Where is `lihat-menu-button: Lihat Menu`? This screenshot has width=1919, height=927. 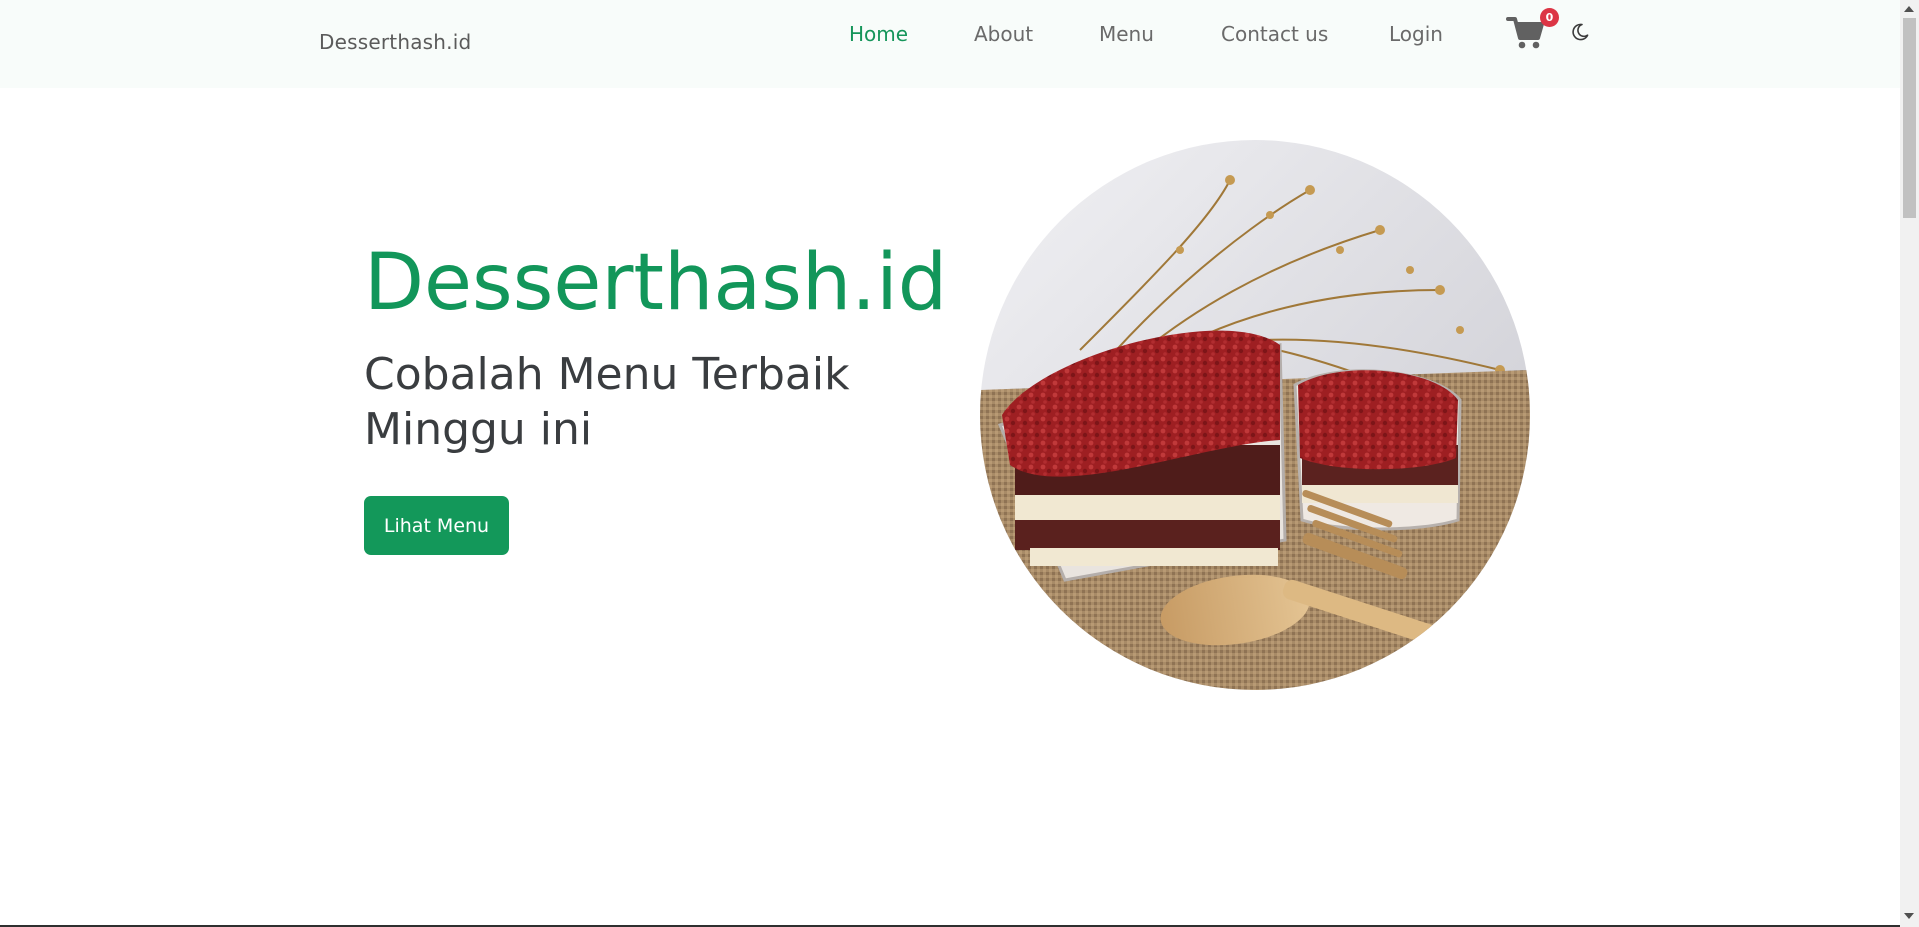 lihat-menu-button: Lihat Menu is located at coordinates (436, 525).